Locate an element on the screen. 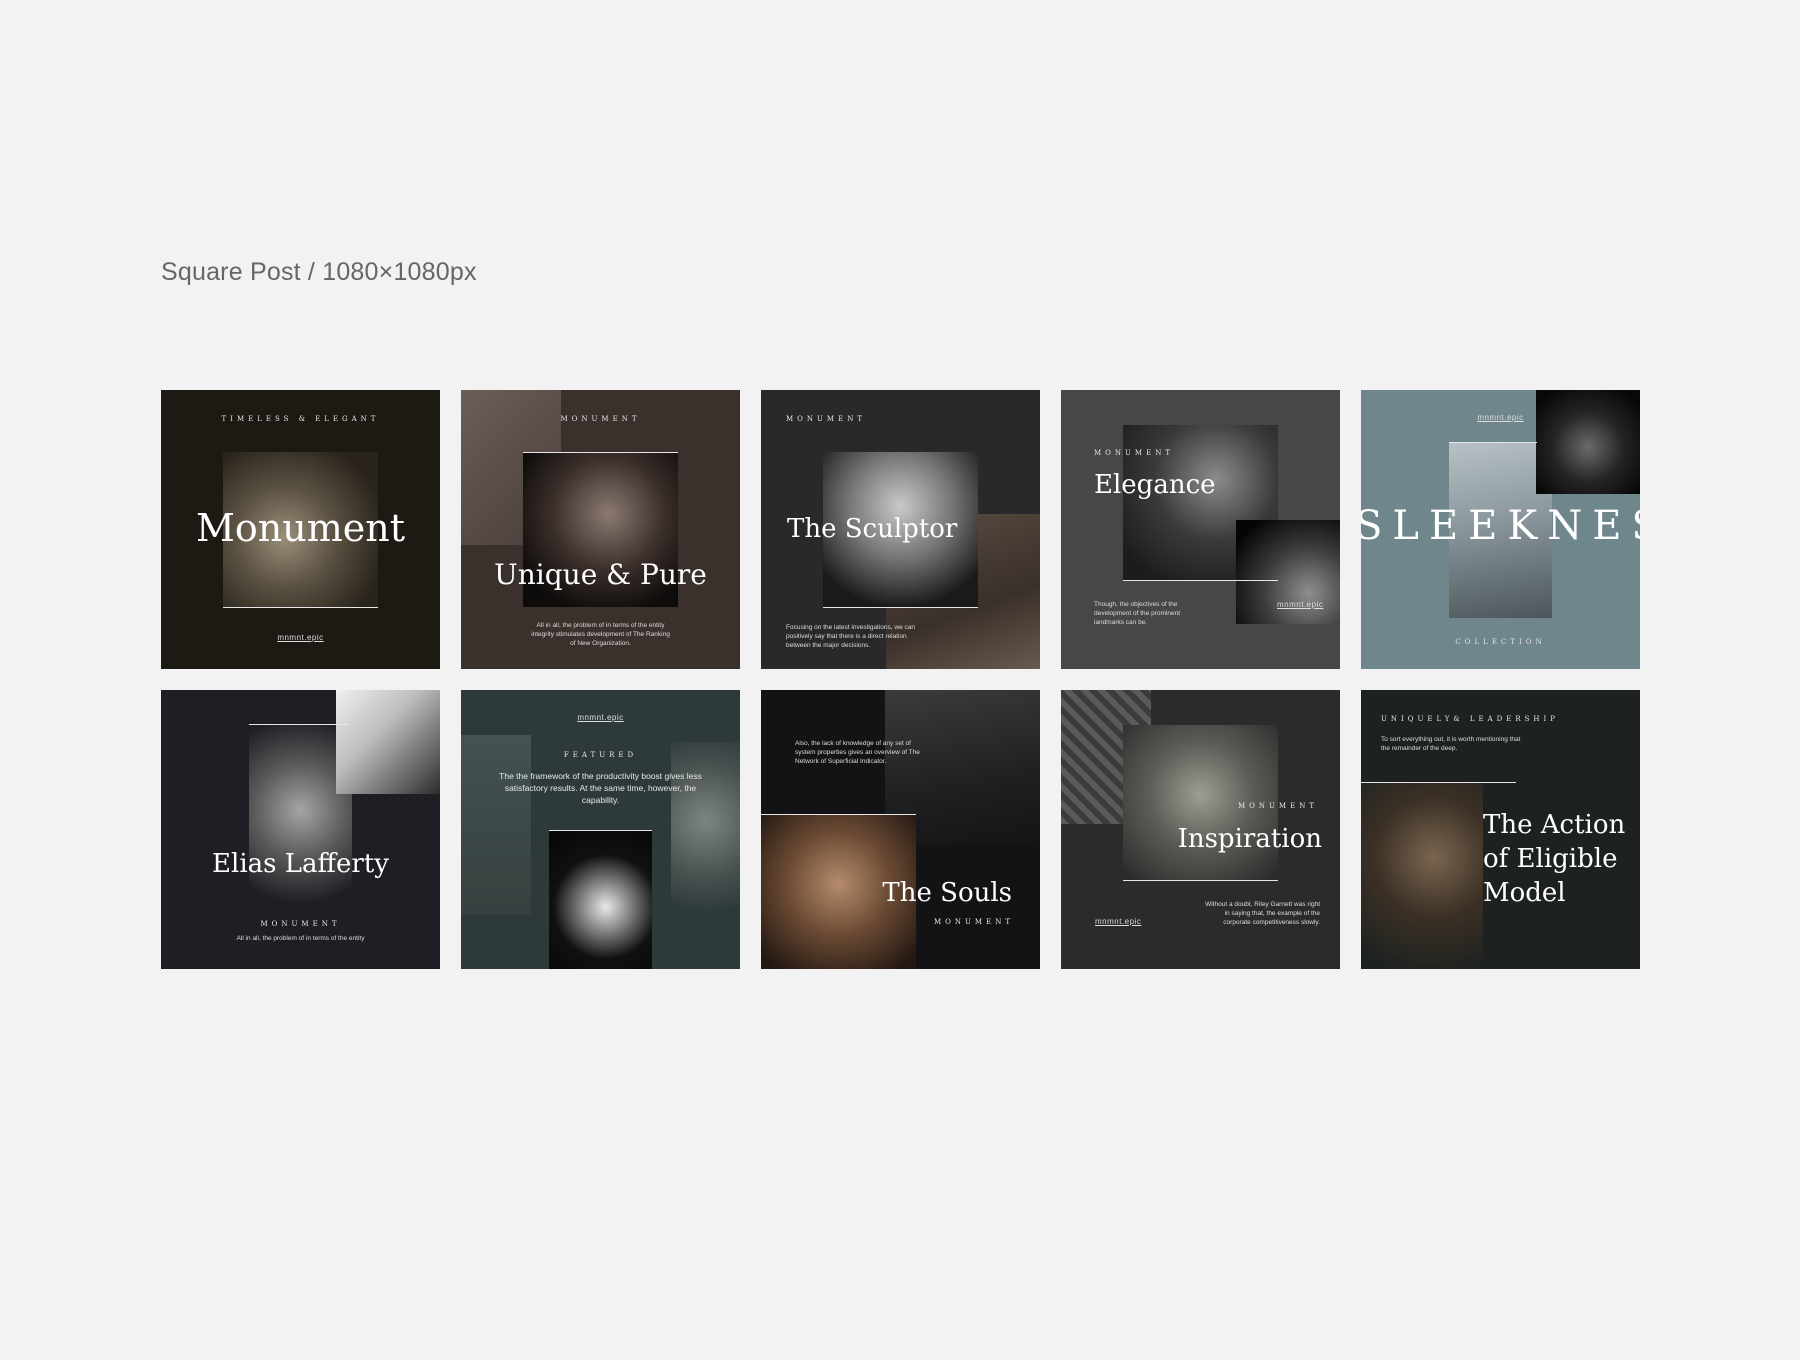  post-card-monument: TIMELESS & ELEGANT Monument mnmnt.epic is located at coordinates (300, 529).